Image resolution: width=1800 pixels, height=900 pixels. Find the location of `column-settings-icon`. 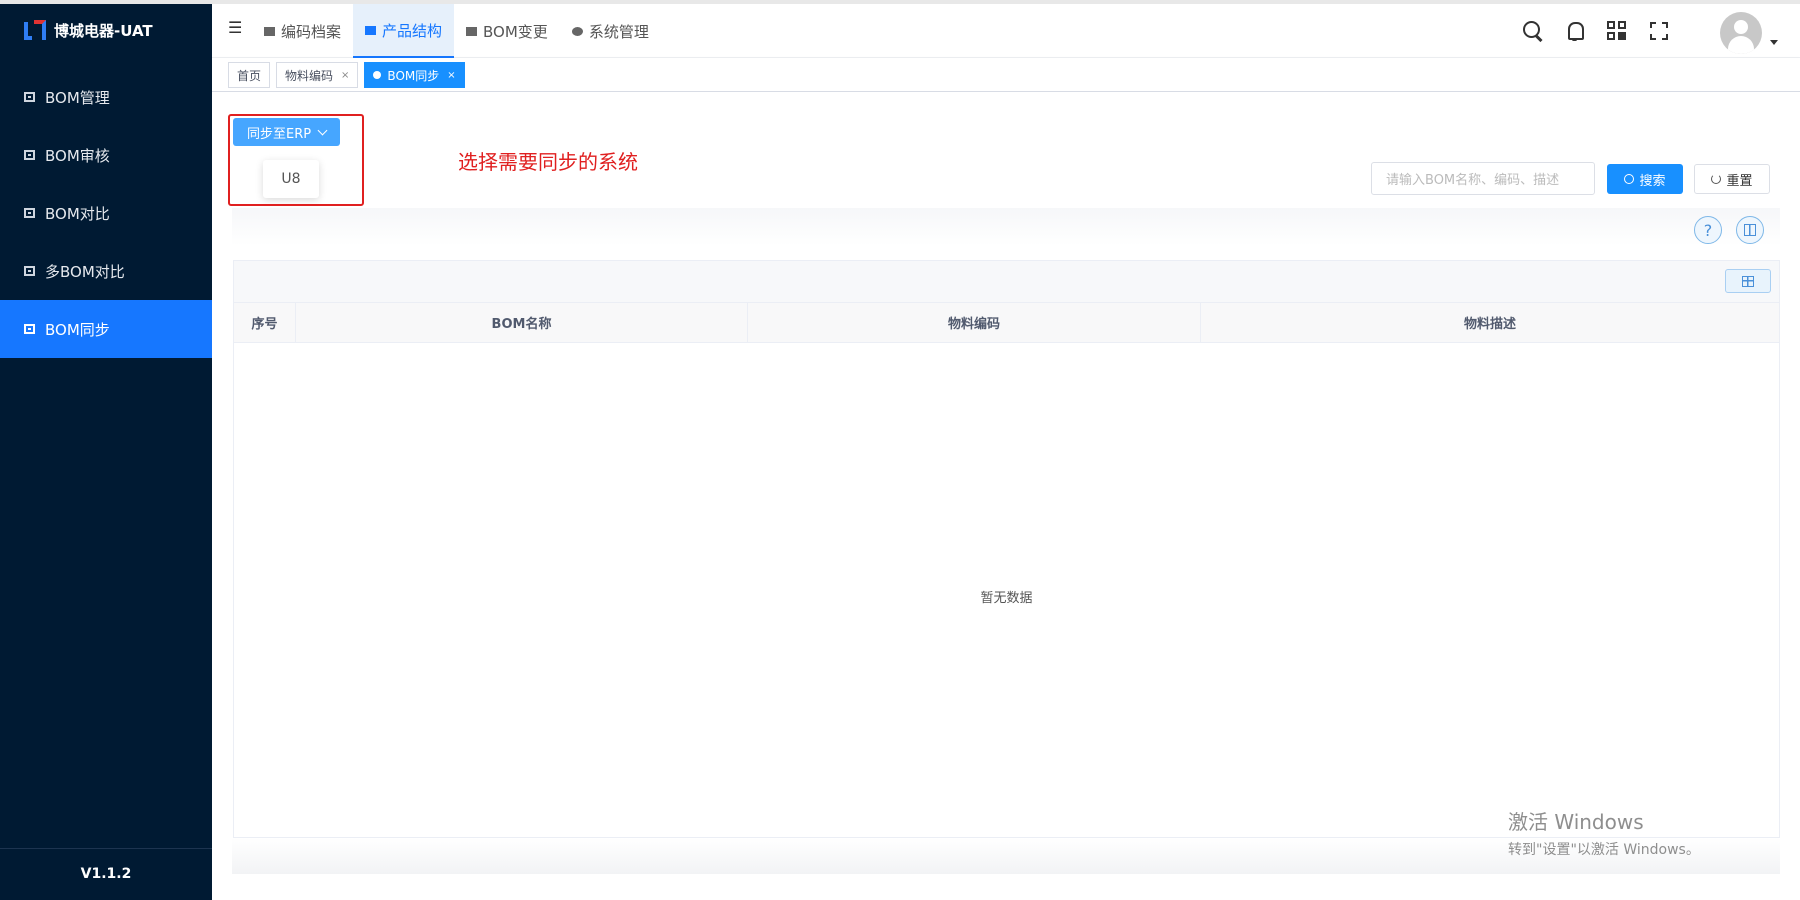

column-settings-icon is located at coordinates (1750, 230).